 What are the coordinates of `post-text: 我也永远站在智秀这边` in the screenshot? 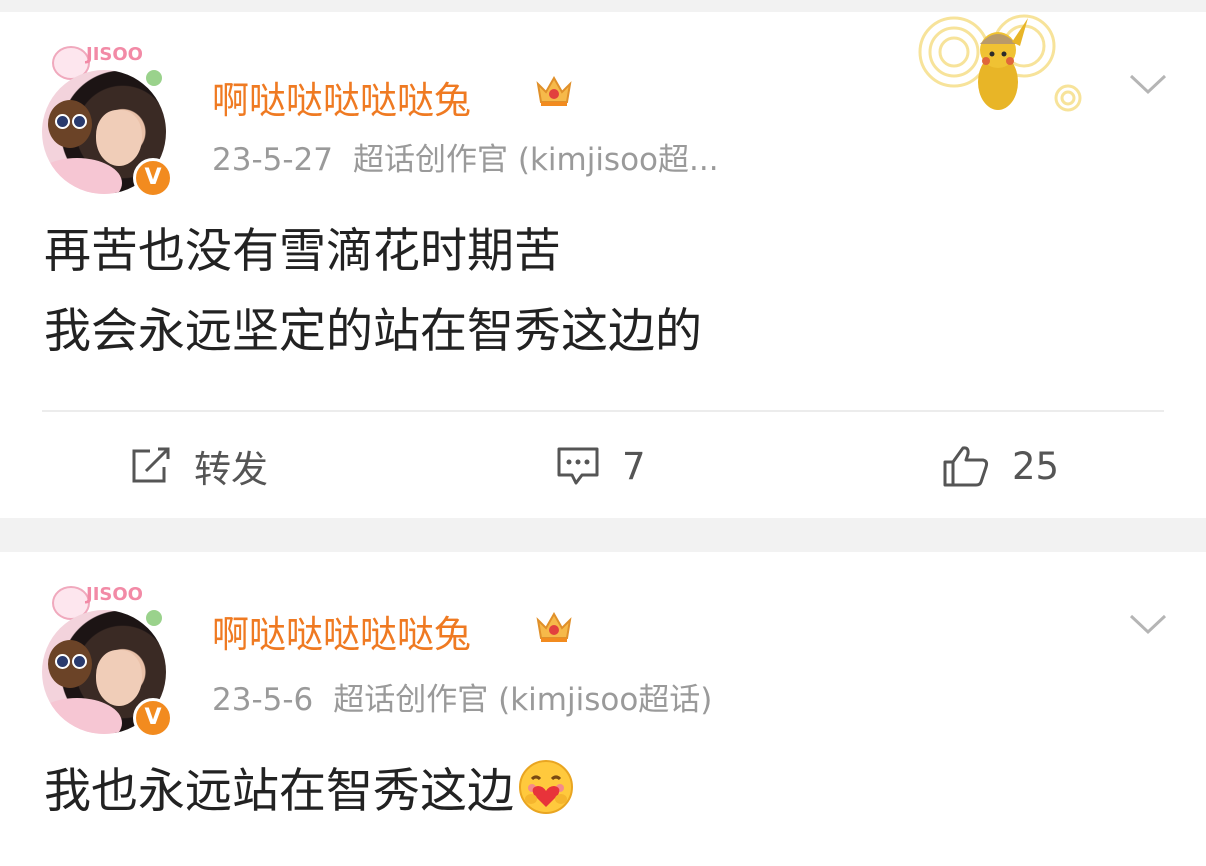 It's located at (309, 792).